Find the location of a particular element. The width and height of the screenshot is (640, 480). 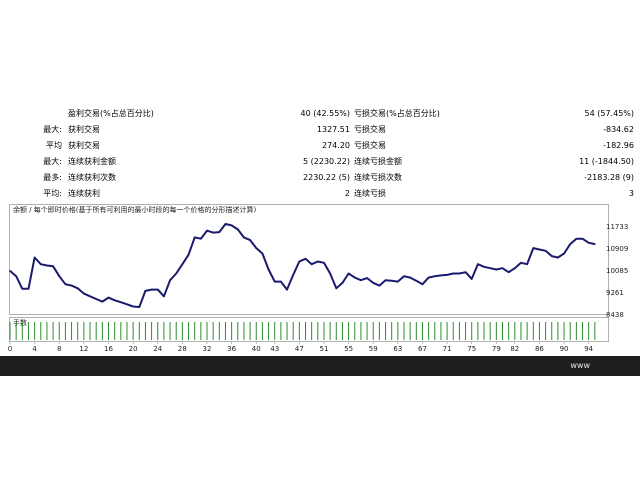

x-tick-label: 51 is located at coordinates (324, 349).